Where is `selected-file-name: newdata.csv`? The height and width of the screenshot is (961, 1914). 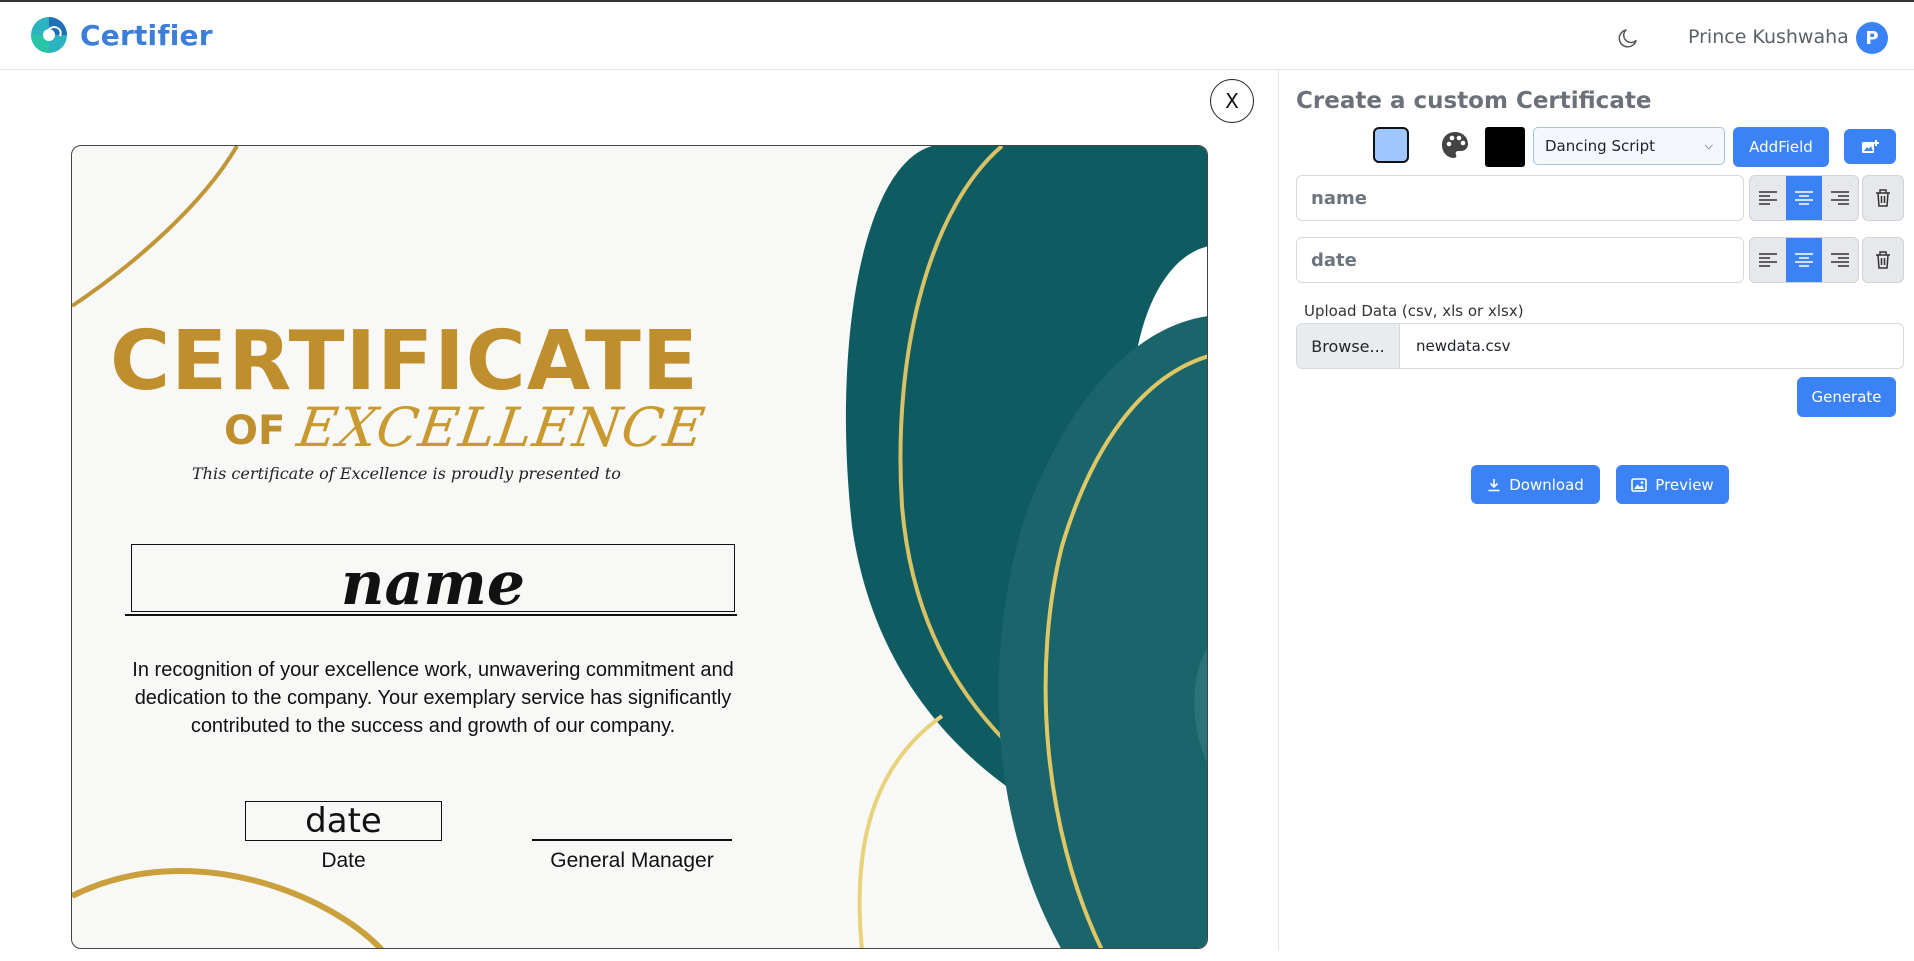
selected-file-name: newdata.csv is located at coordinates (1463, 346).